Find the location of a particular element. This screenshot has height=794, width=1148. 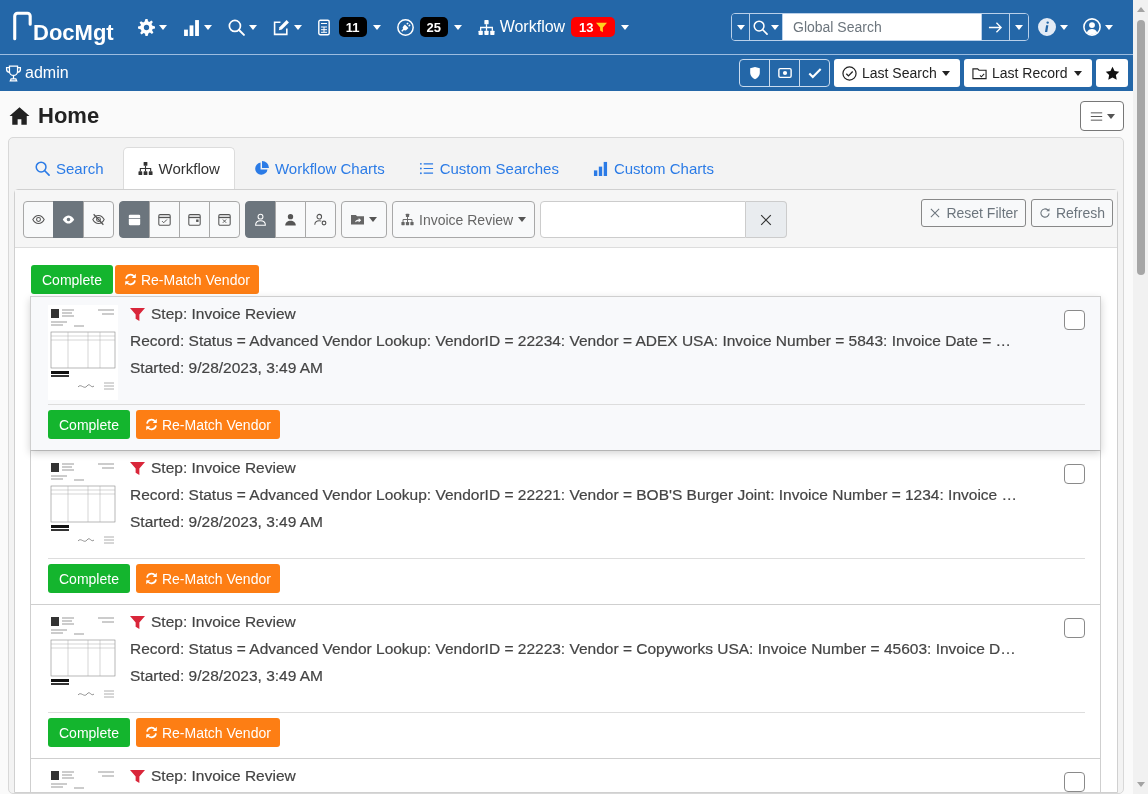

scrollbar-track is located at coordinates (1140, 397).